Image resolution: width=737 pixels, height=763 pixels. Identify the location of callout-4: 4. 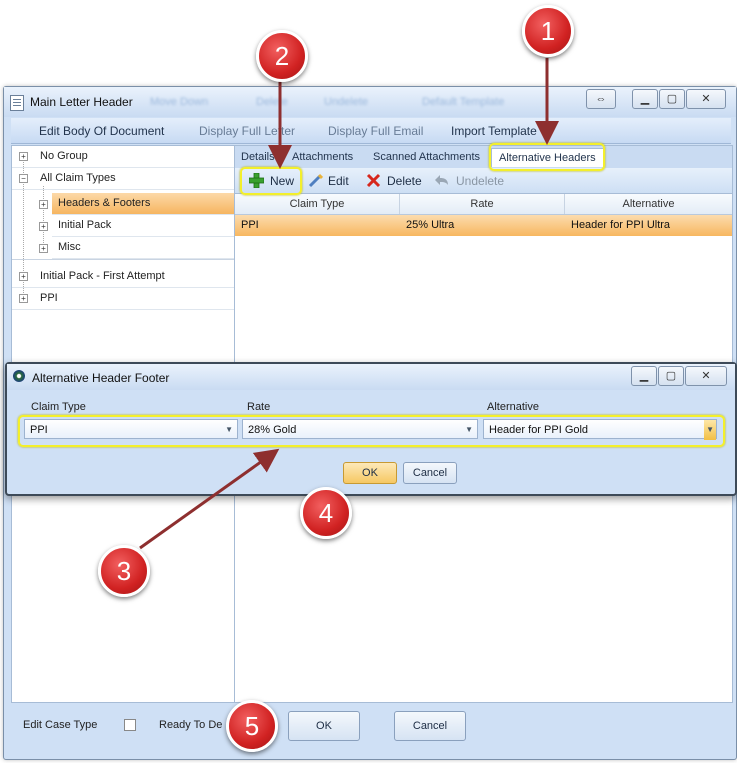
(326, 513).